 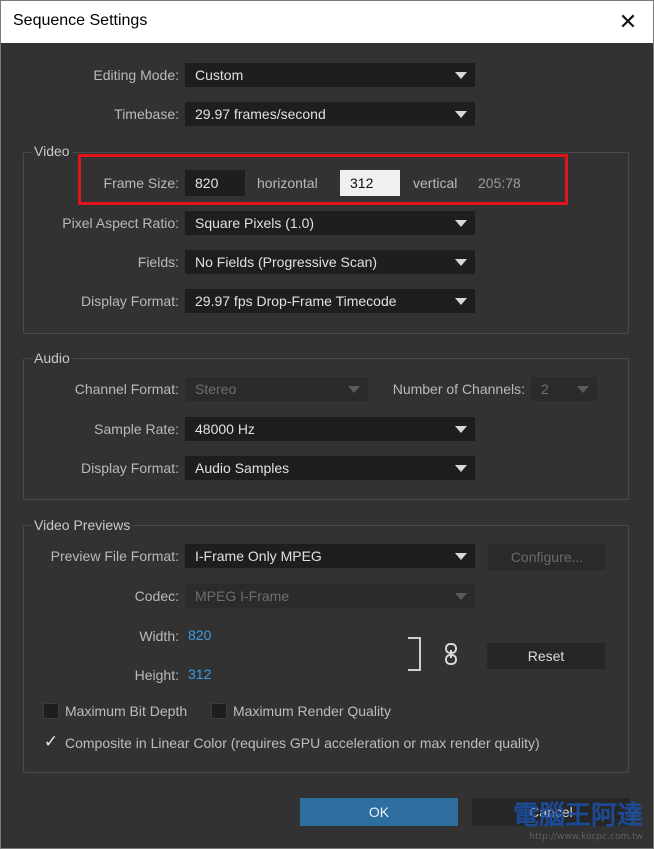 I want to click on watermark-url: http://www.kocpc.com.tw, so click(x=586, y=837).